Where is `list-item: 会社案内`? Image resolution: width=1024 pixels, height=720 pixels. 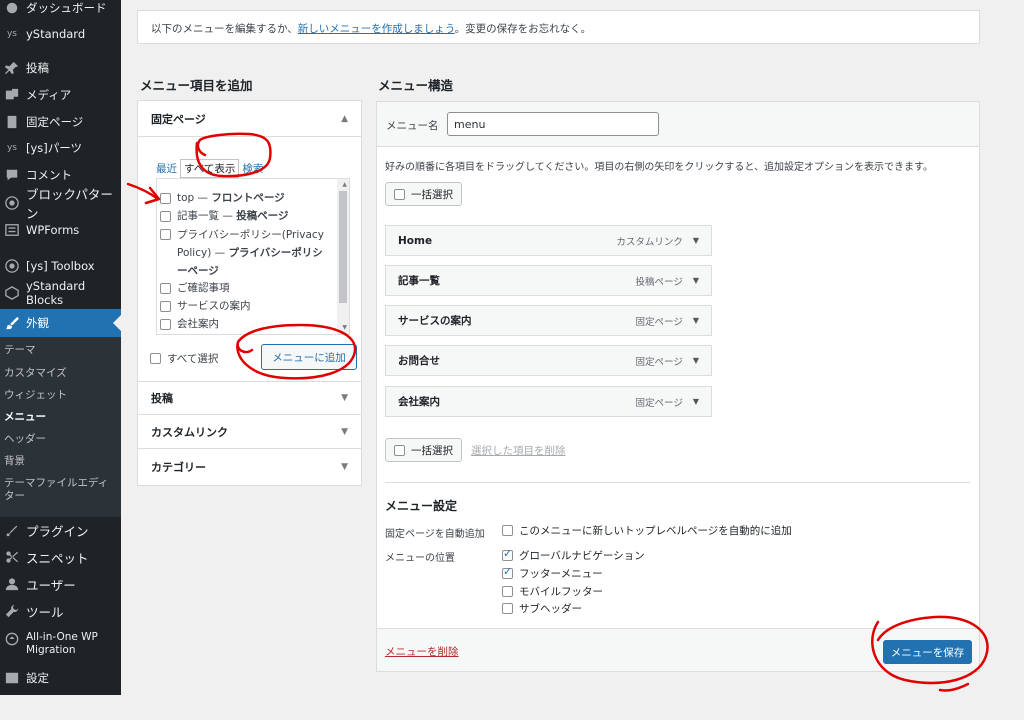
list-item: 会社案内 is located at coordinates (245, 324).